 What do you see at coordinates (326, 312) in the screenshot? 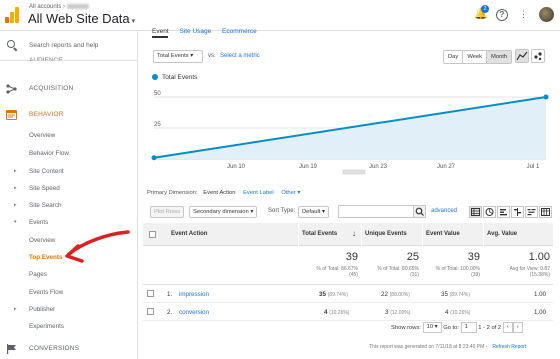
I see `total-events-value: 4` at bounding box center [326, 312].